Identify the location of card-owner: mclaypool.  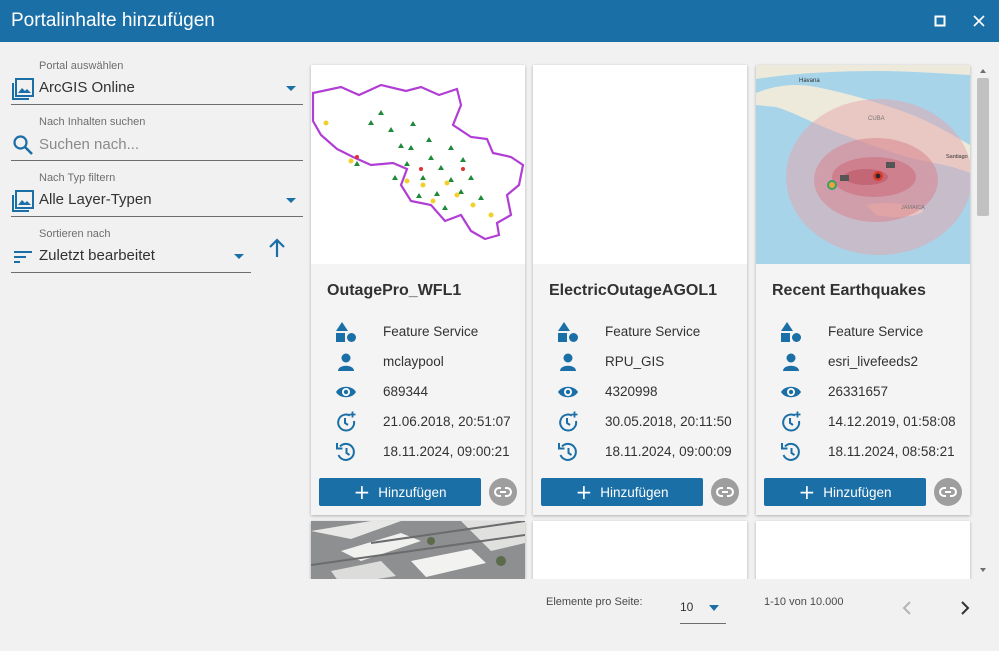
(413, 361).